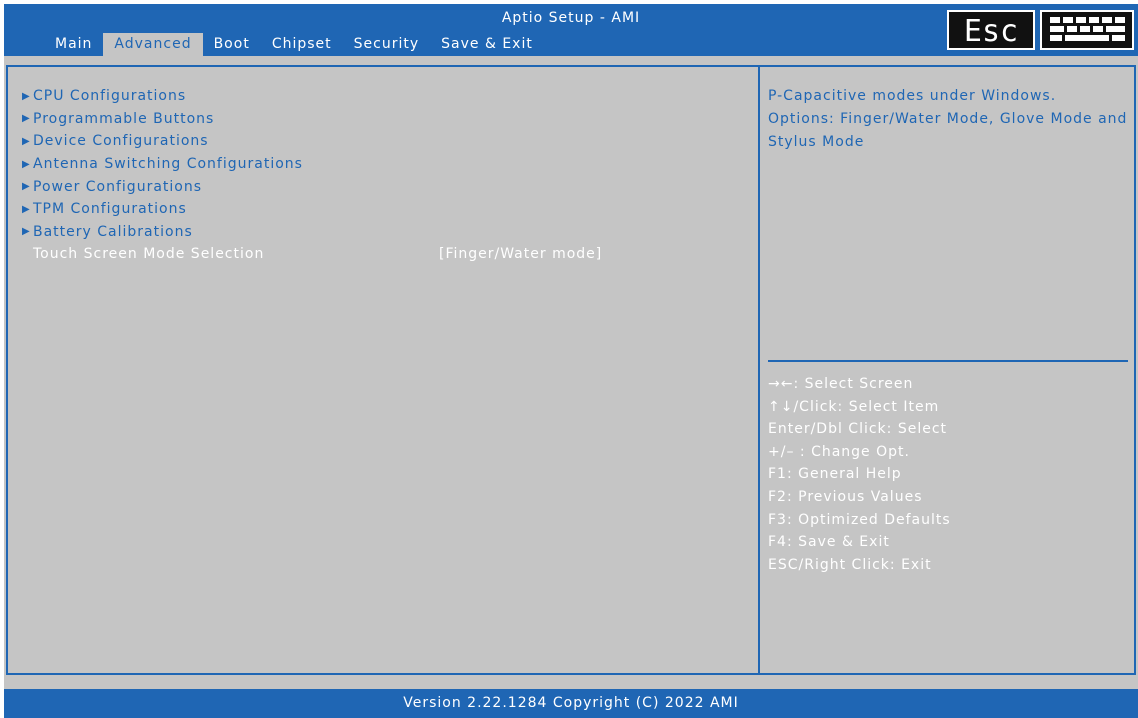  I want to click on help-divider, so click(948, 361).